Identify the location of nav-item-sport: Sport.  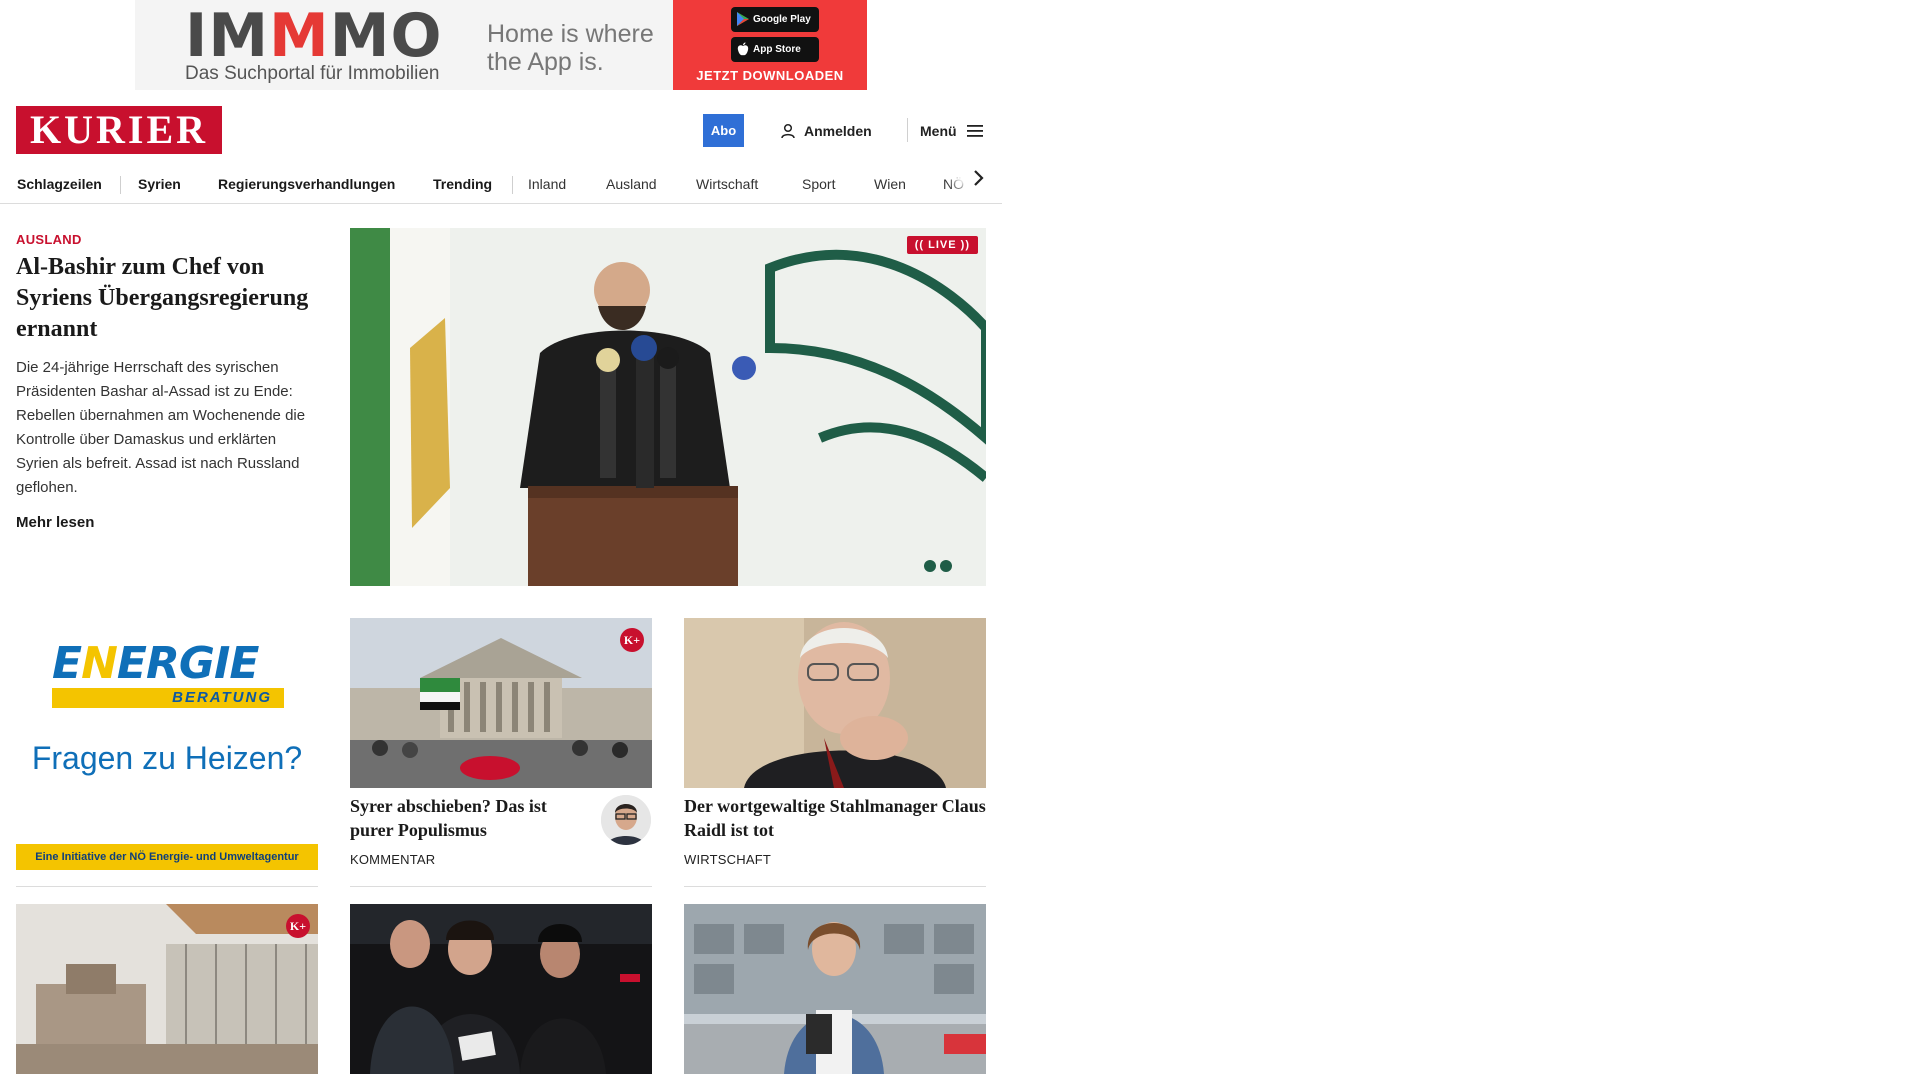
(818, 184).